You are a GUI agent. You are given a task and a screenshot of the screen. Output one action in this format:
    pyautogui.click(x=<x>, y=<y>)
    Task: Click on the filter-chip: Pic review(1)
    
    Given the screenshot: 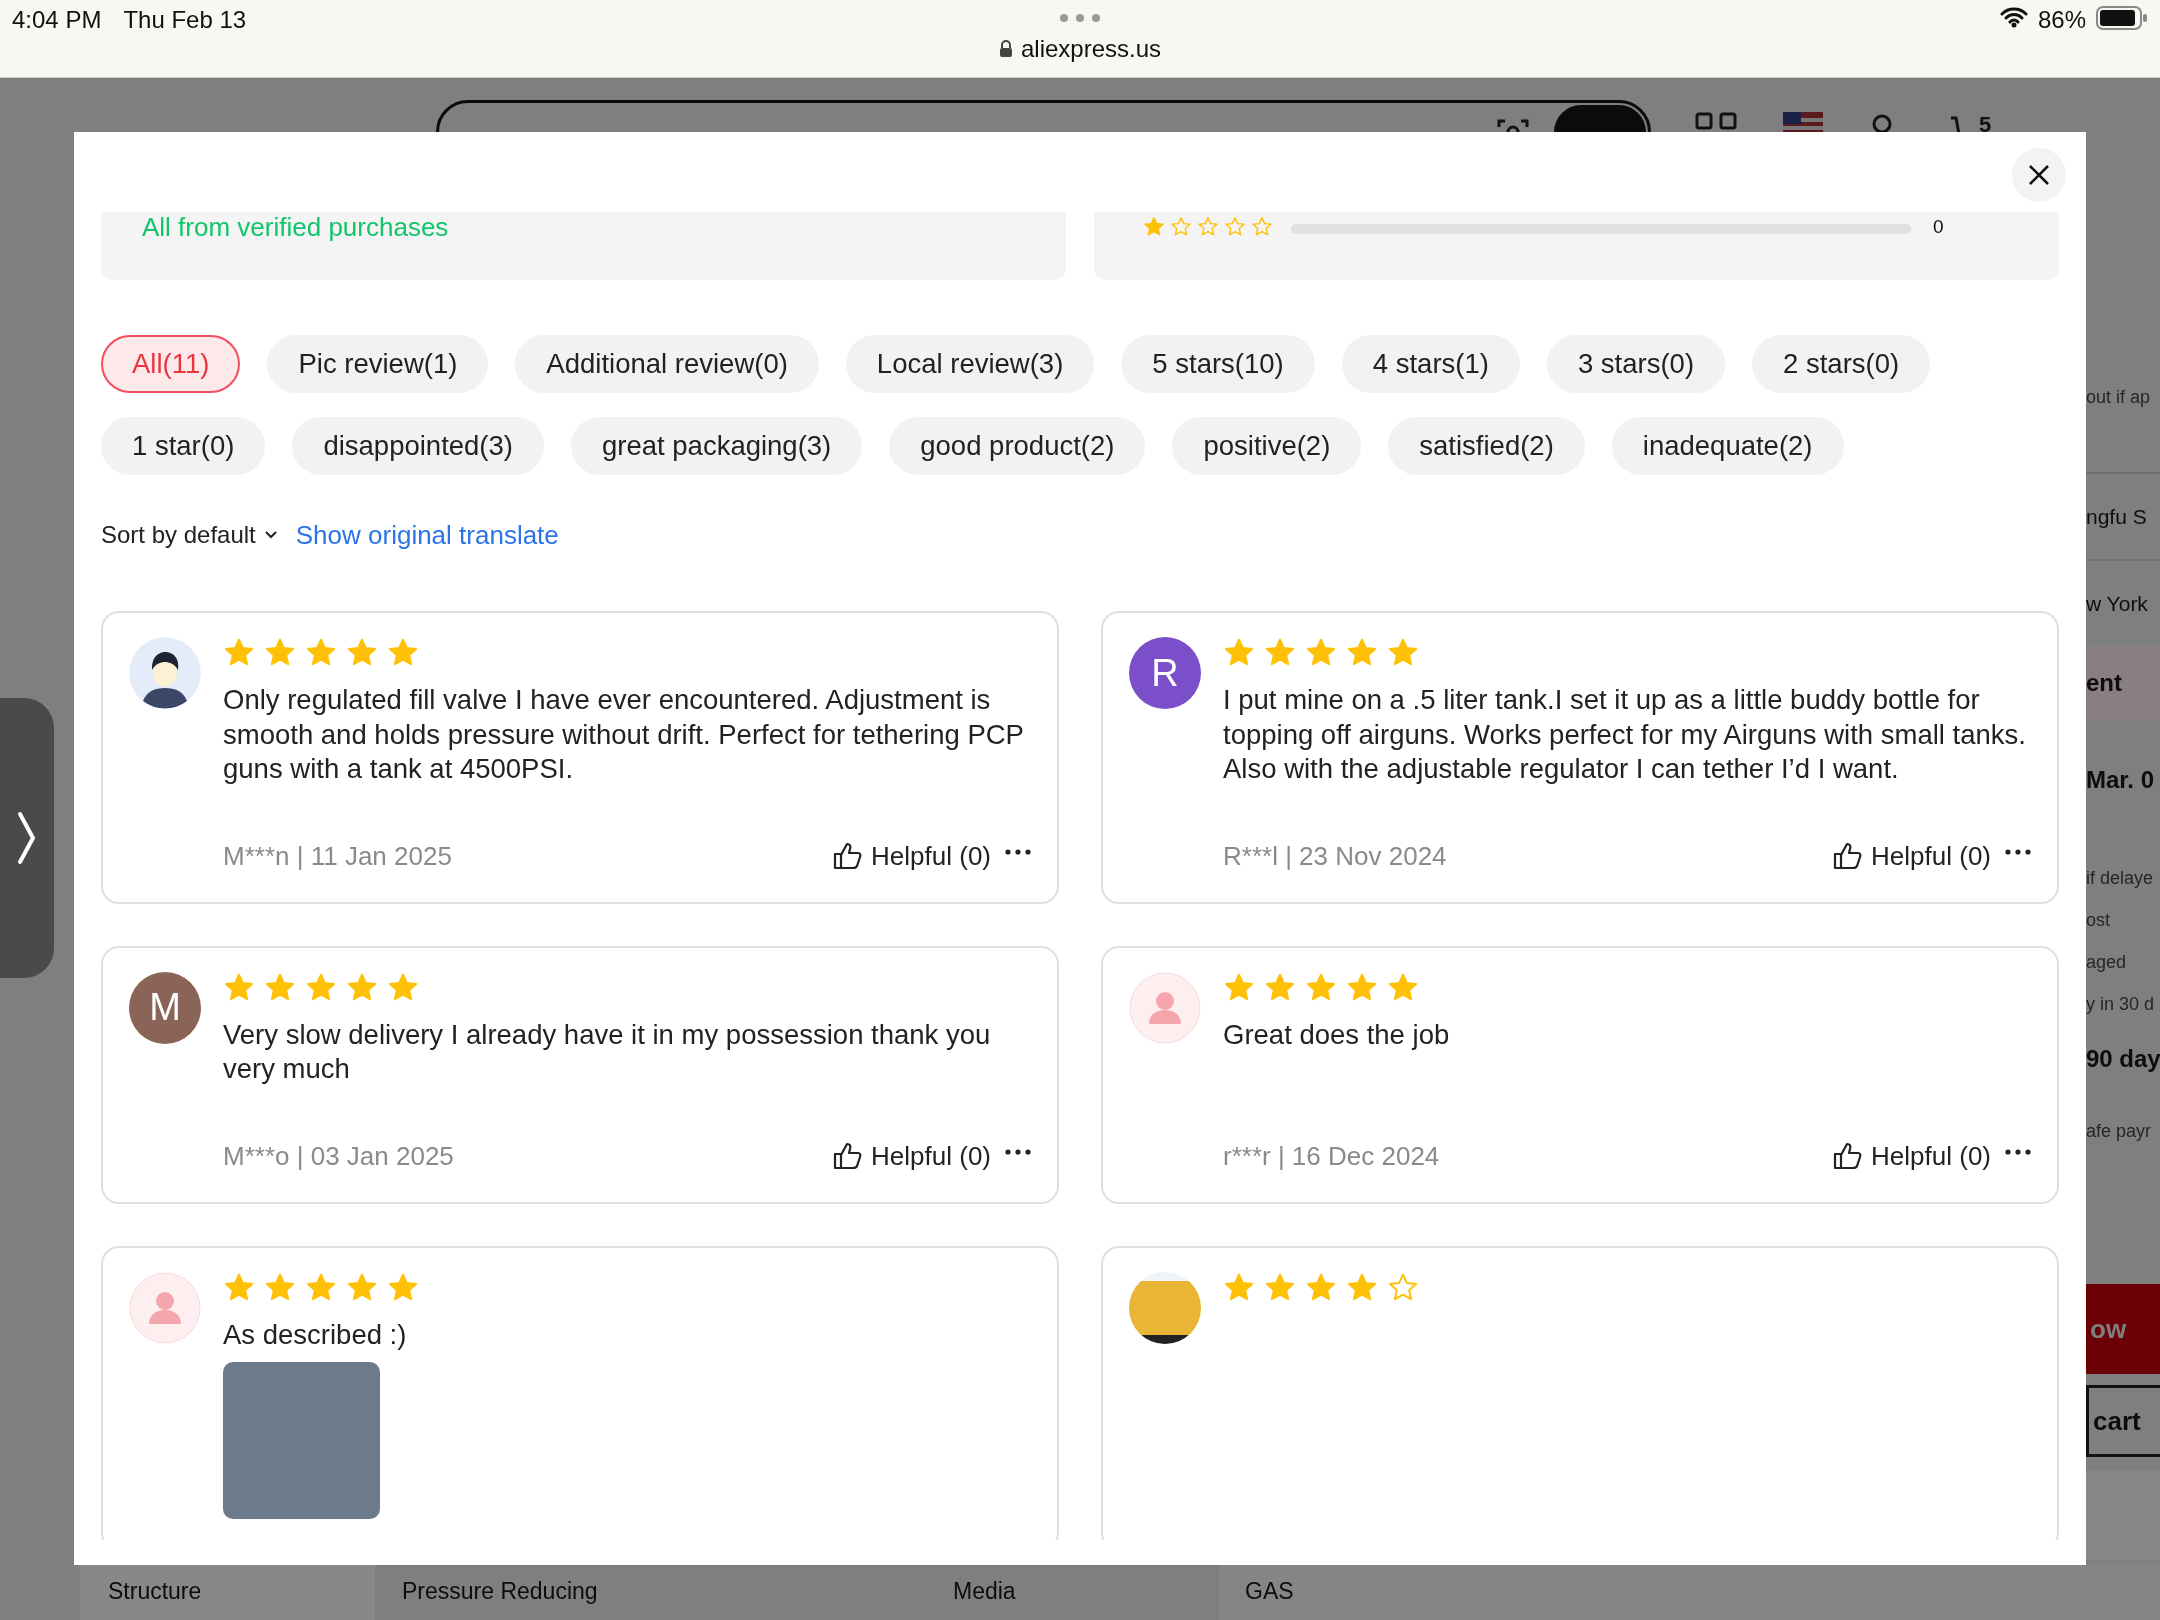 What is the action you would take?
    pyautogui.click(x=378, y=364)
    